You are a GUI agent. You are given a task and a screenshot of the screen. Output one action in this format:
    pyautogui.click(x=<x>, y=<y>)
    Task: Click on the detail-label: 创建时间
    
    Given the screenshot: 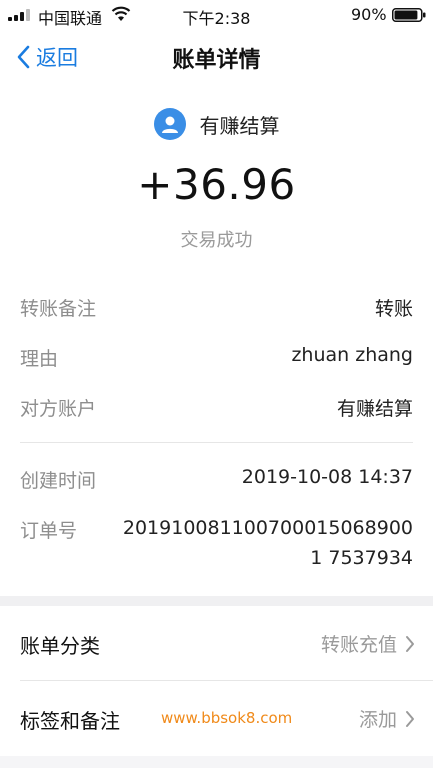 What is the action you would take?
    pyautogui.click(x=58, y=481)
    